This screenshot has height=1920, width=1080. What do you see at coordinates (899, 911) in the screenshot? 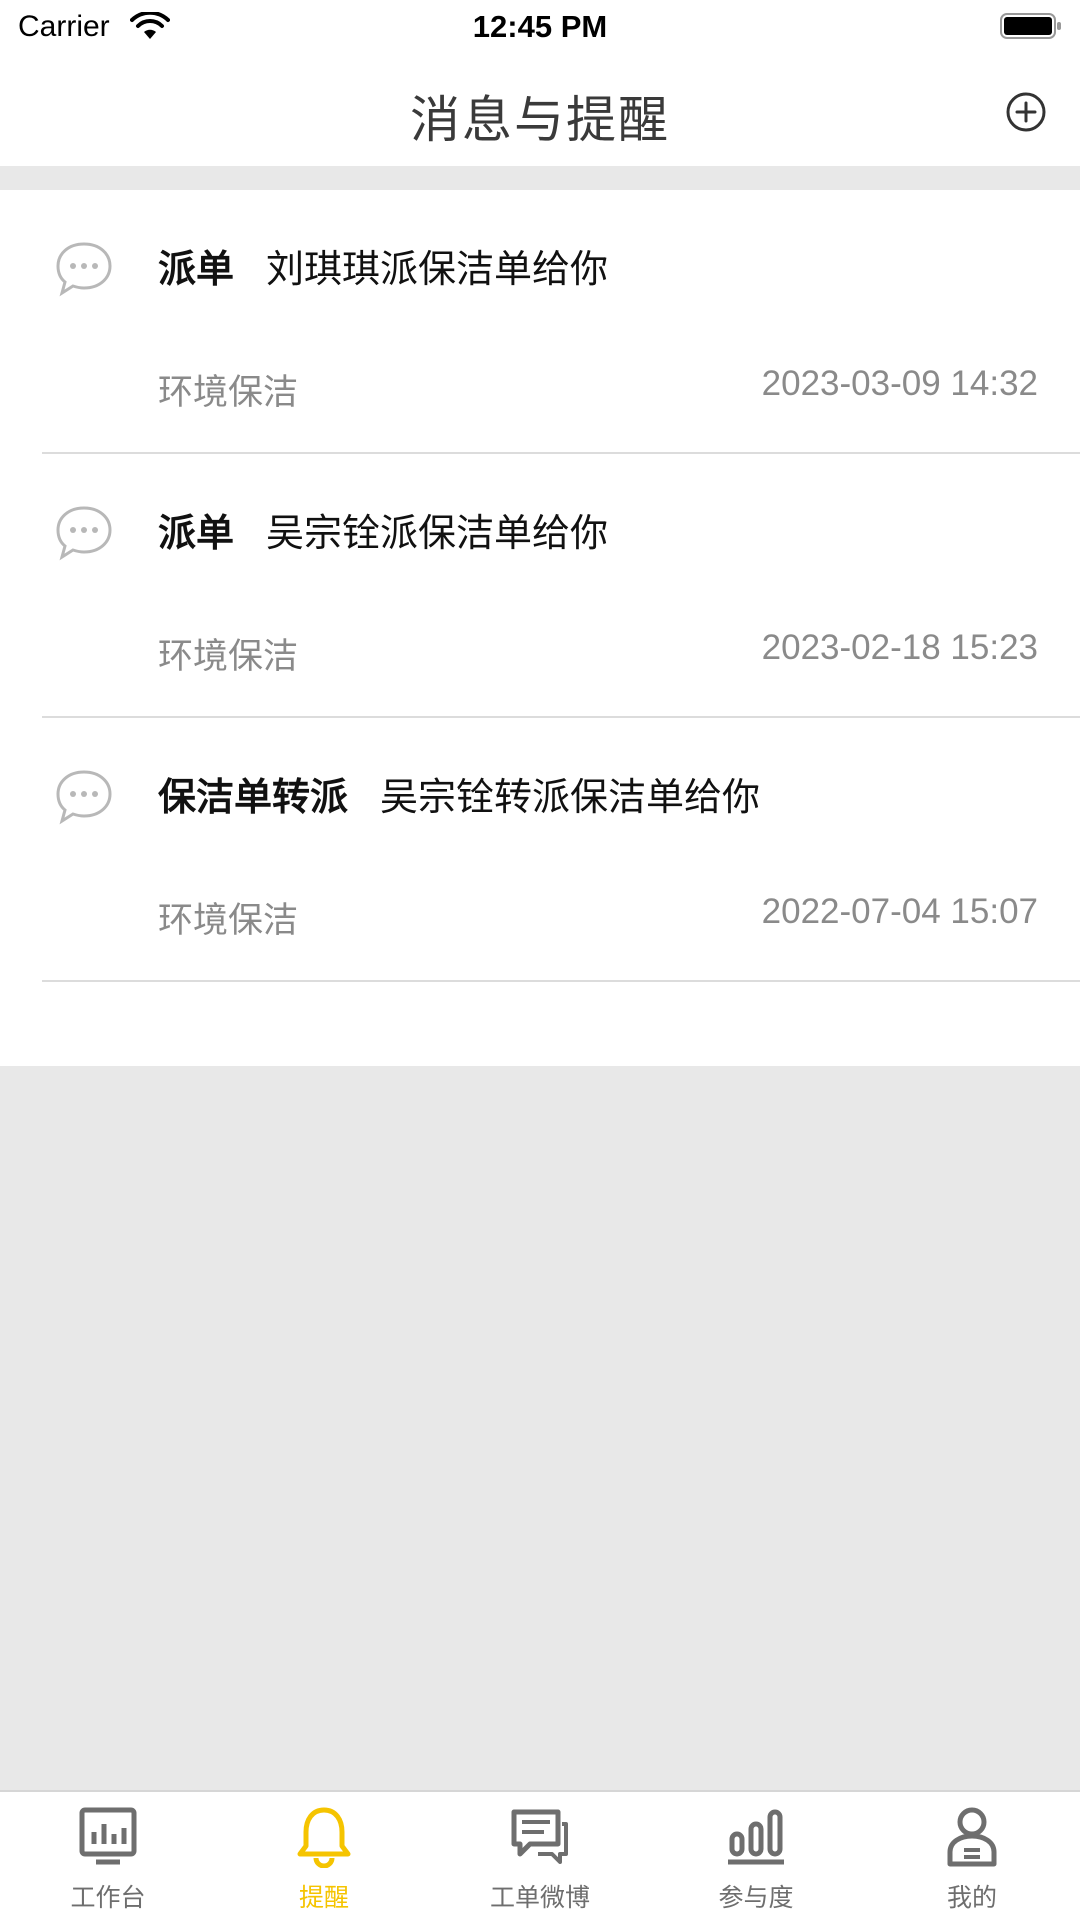
I see `message-time: 2022-07-04 15:07` at bounding box center [899, 911].